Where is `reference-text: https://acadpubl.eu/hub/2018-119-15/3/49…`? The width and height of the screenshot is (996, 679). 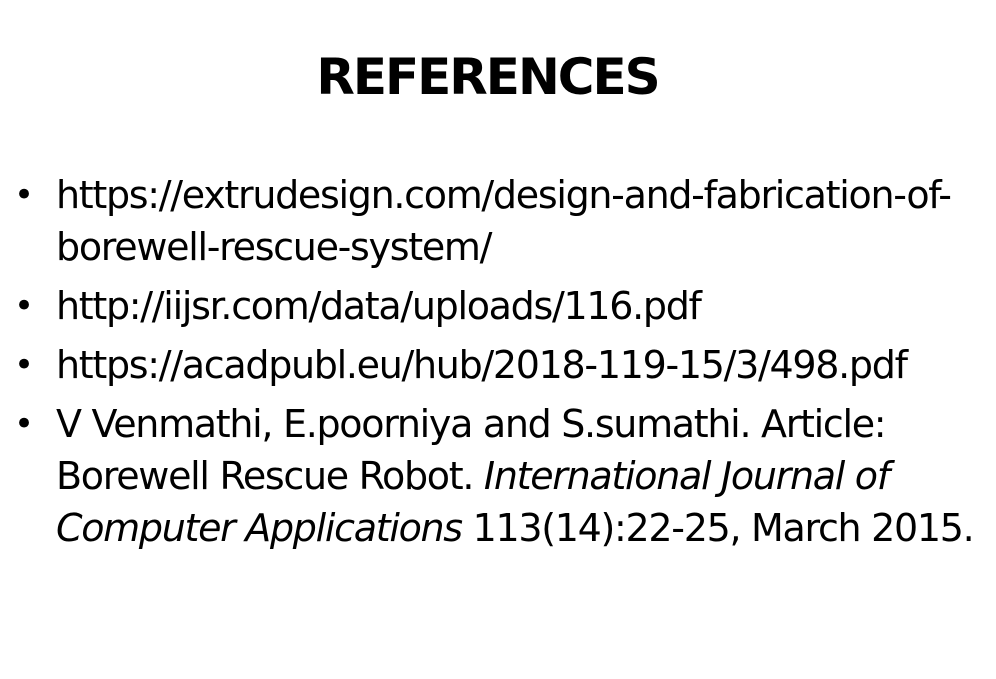 reference-text: https://acadpubl.eu/hub/2018-119-15/3/49… is located at coordinates (482, 365).